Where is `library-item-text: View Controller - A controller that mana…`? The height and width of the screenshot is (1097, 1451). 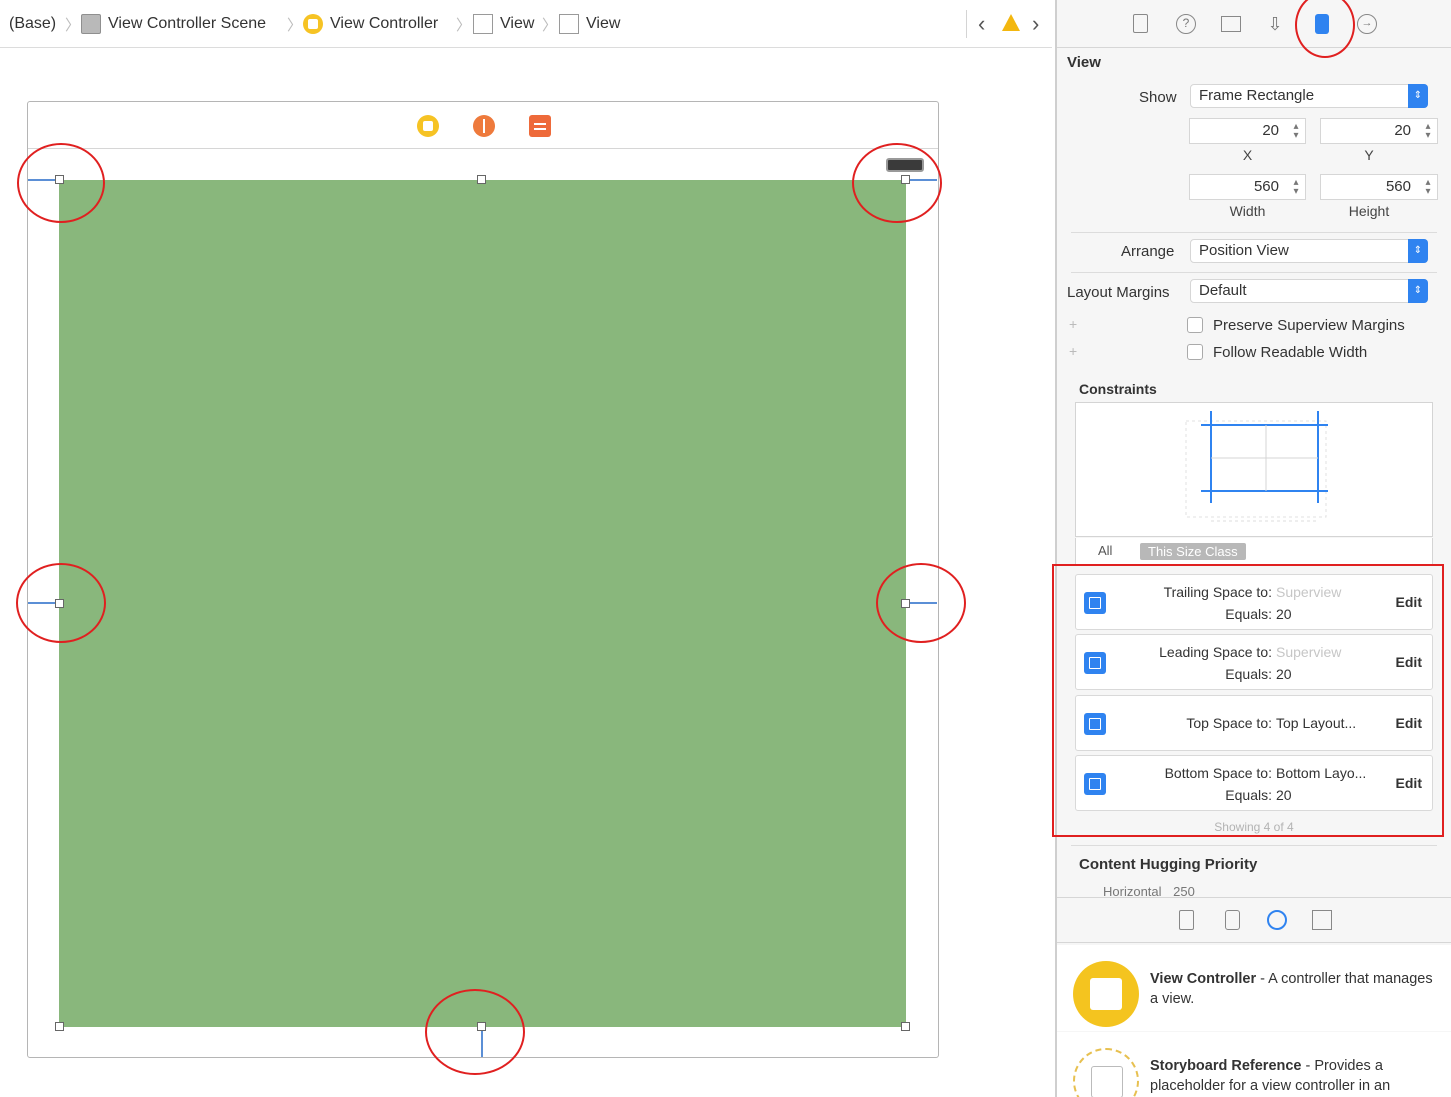 library-item-text: View Controller - A controller that mana… is located at coordinates (1293, 989).